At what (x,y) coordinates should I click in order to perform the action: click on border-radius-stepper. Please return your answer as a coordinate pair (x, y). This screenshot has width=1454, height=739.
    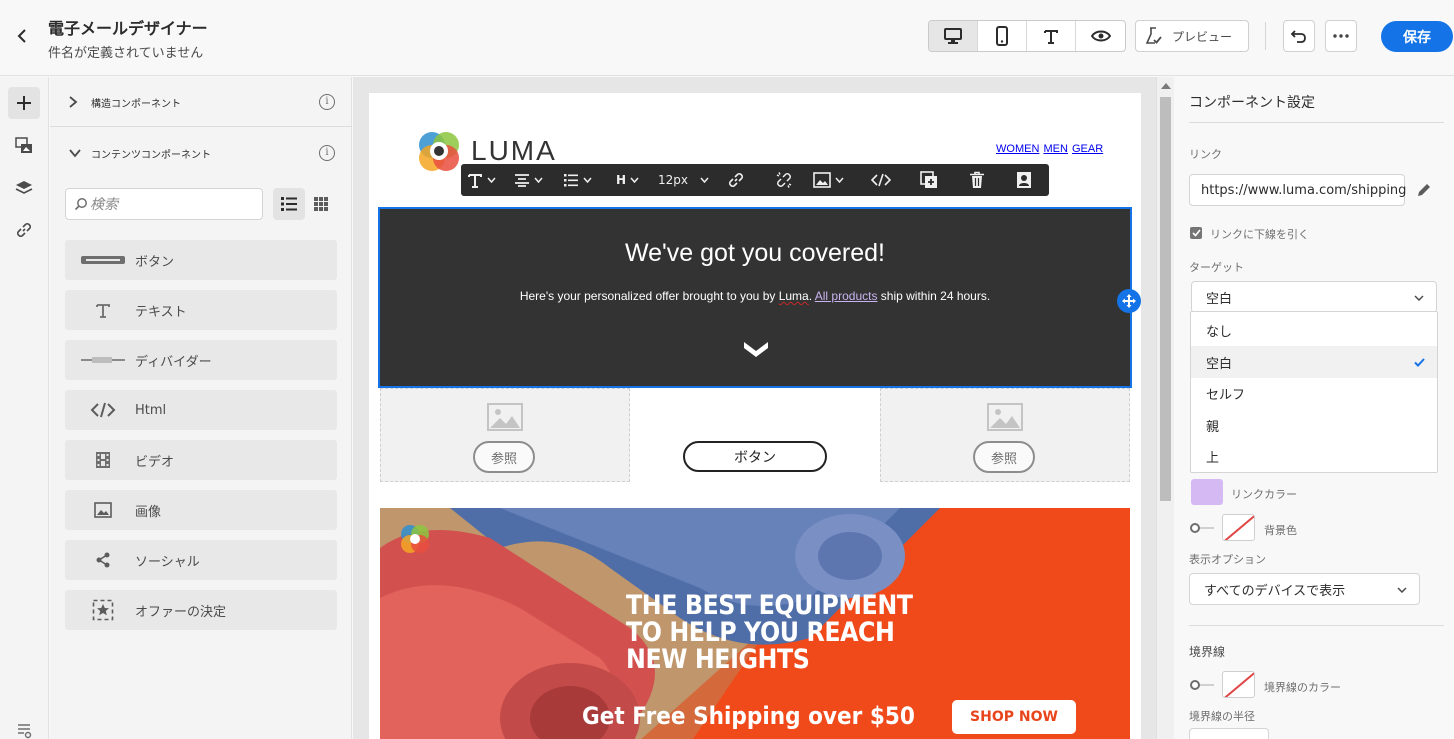
    Looking at the image, I should click on (1229, 733).